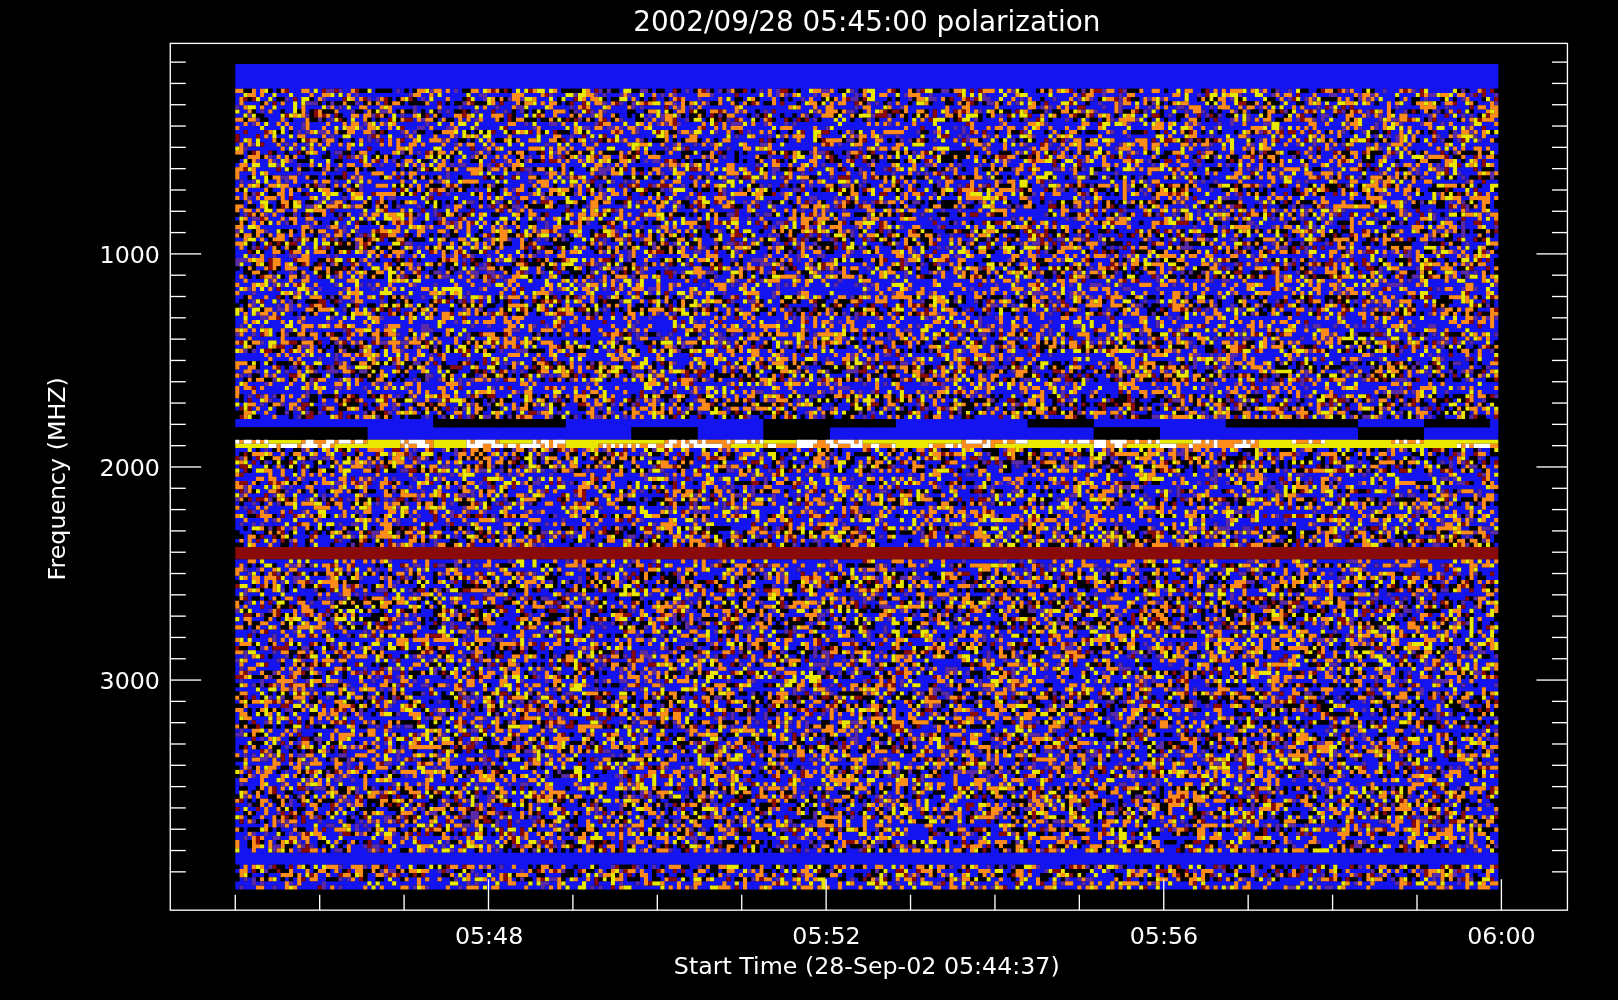 Image resolution: width=1618 pixels, height=1000 pixels. Describe the element at coordinates (129, 681) in the screenshot. I see `y-tick-label: 3000` at that location.